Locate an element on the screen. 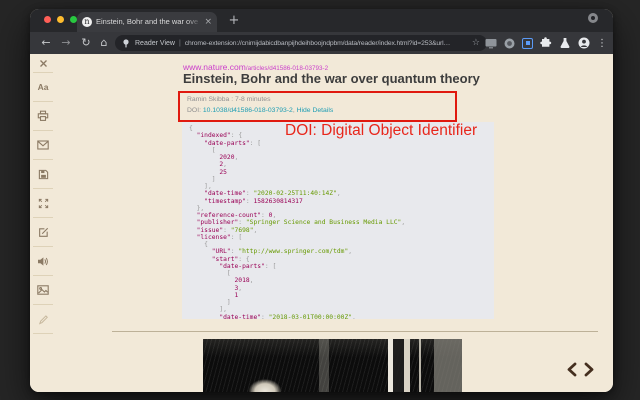 Image resolution: width=640 pixels, height=400 pixels. save-icon is located at coordinates (43, 174).